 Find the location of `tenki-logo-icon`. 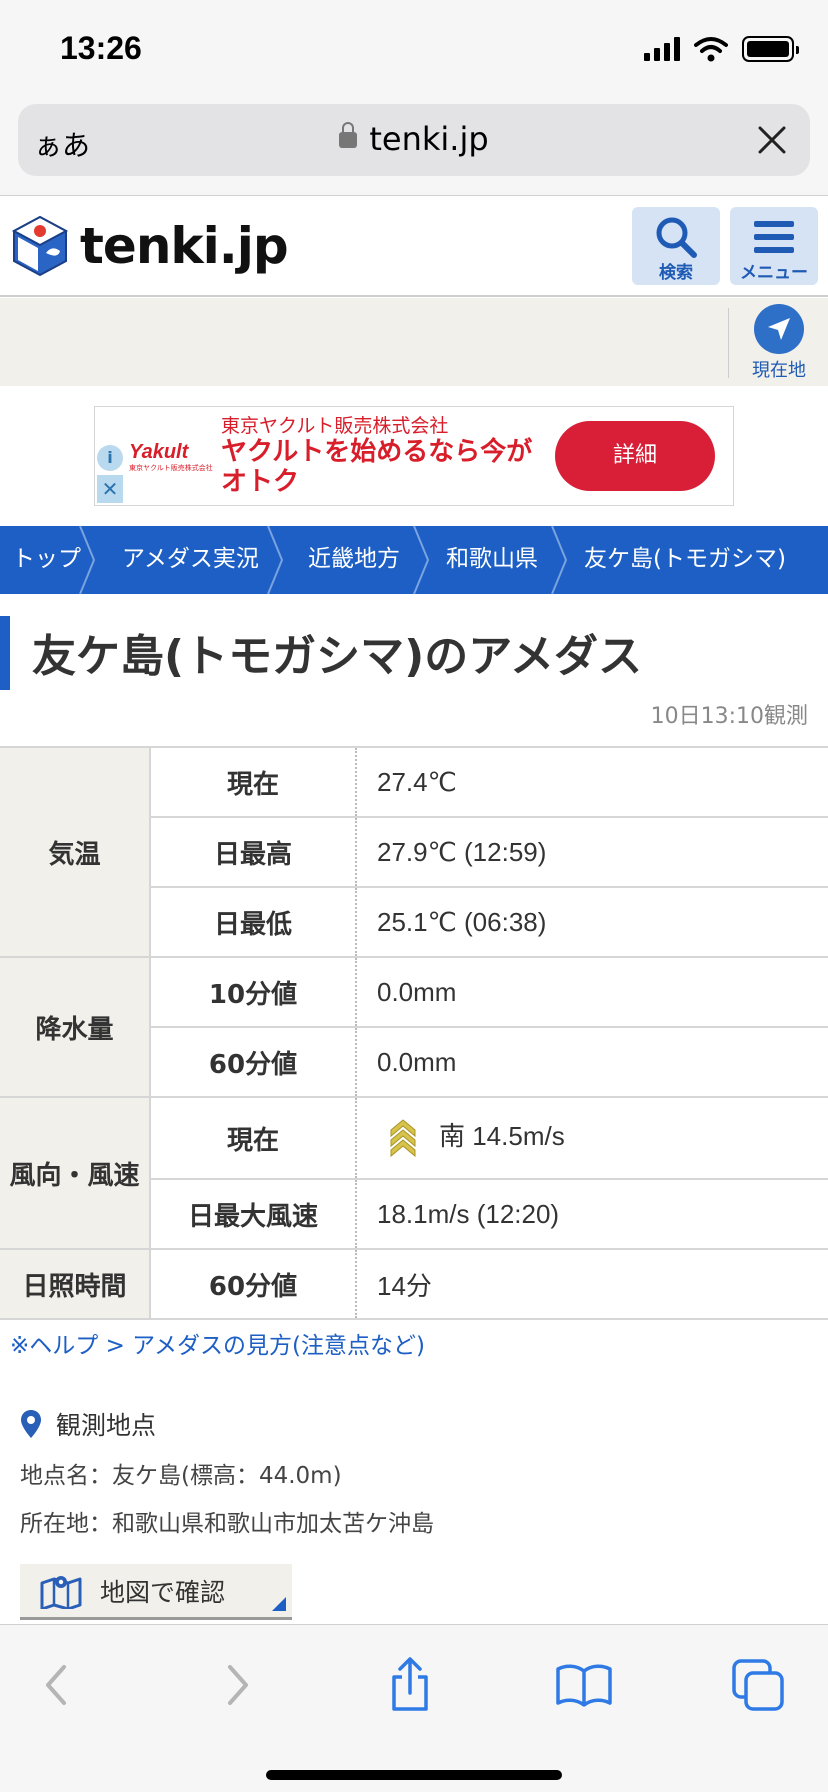

tenki-logo-icon is located at coordinates (40, 246).